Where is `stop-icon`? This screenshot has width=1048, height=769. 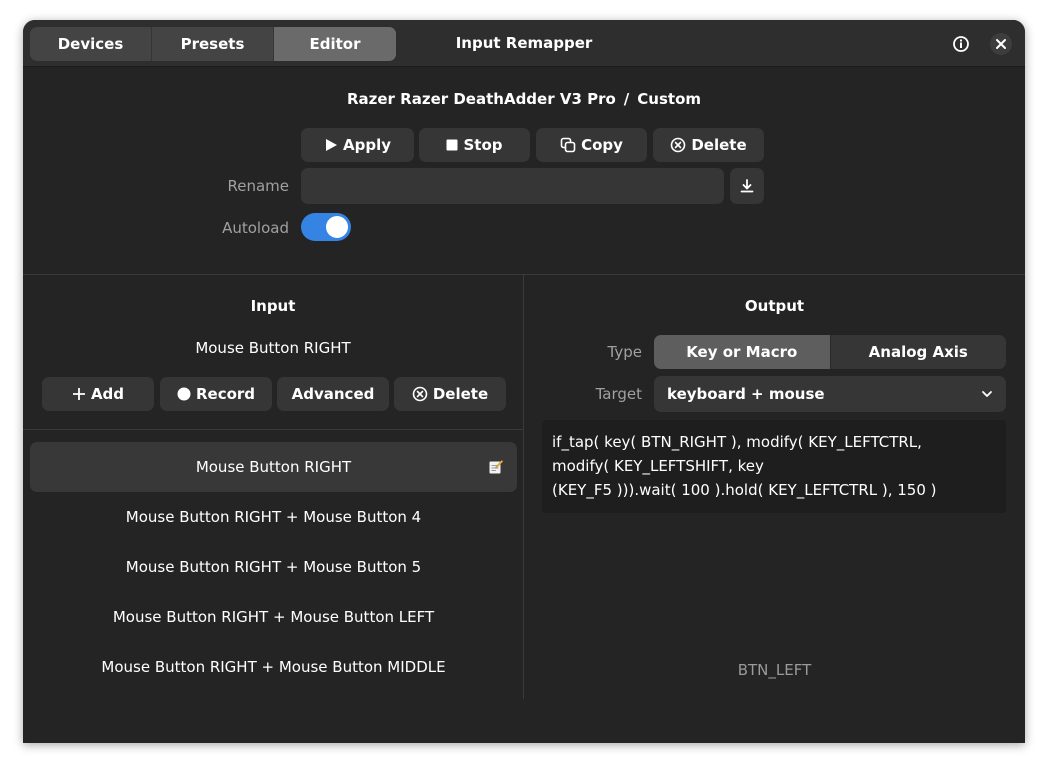 stop-icon is located at coordinates (452, 145).